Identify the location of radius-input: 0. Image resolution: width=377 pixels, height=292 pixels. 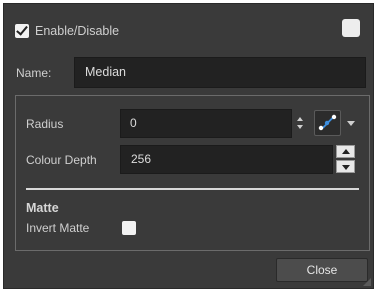
(206, 123).